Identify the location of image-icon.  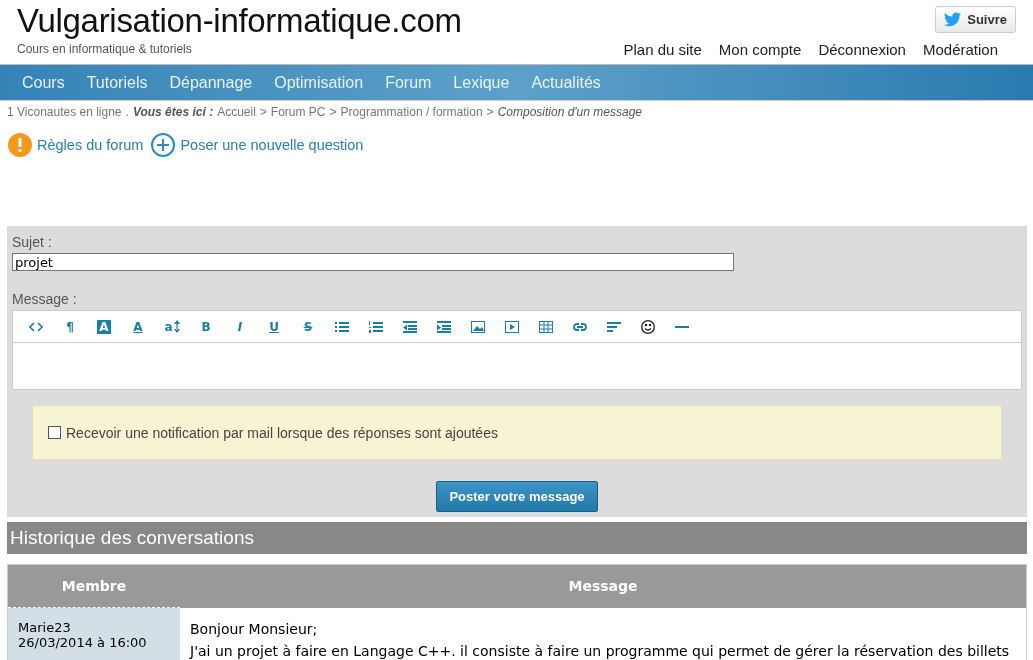
(478, 326).